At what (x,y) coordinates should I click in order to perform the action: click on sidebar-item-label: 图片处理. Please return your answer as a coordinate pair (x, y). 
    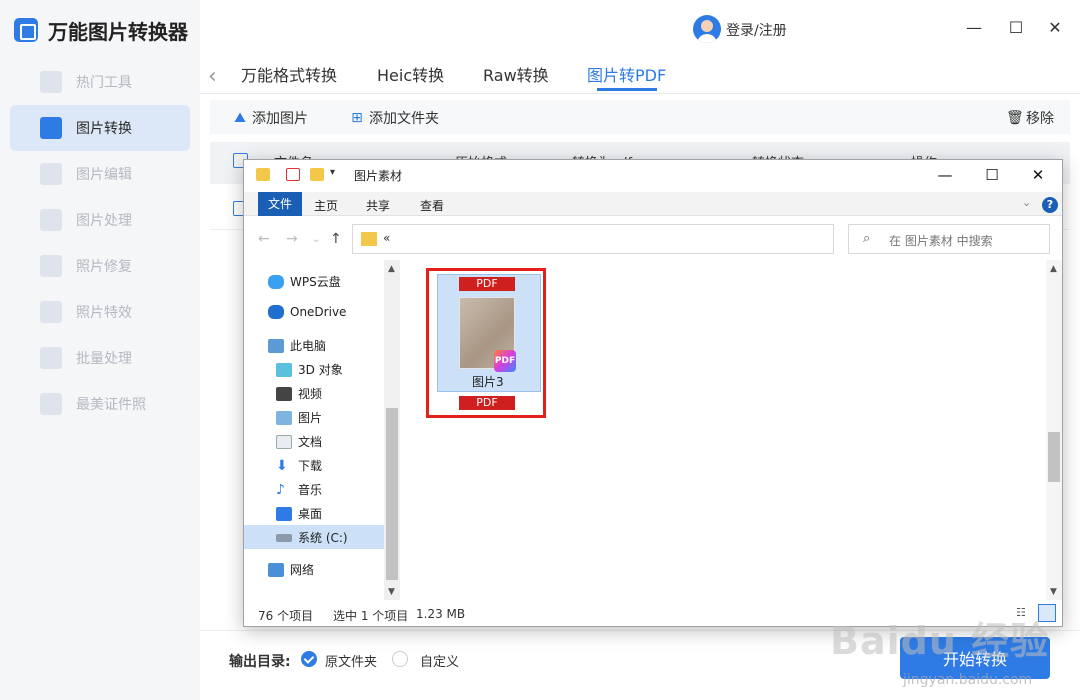
    Looking at the image, I should click on (104, 221).